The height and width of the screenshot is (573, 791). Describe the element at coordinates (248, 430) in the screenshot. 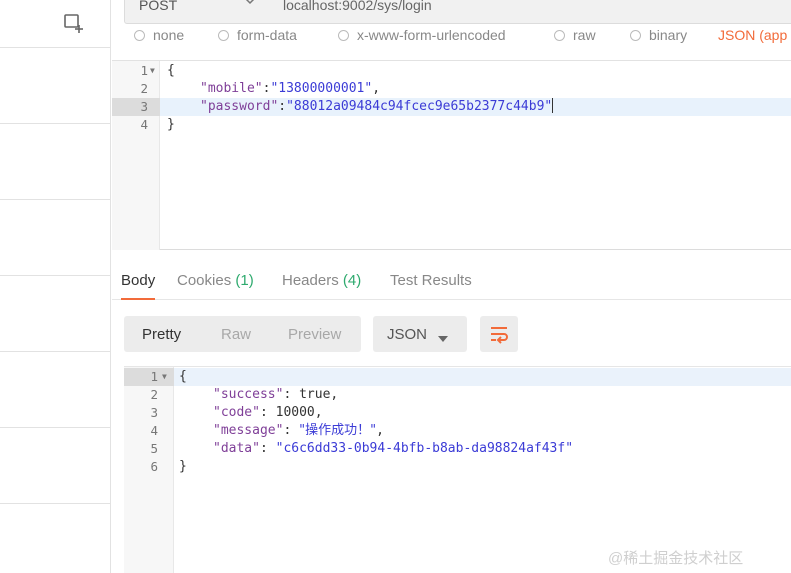

I see `json-key: "message"` at that location.